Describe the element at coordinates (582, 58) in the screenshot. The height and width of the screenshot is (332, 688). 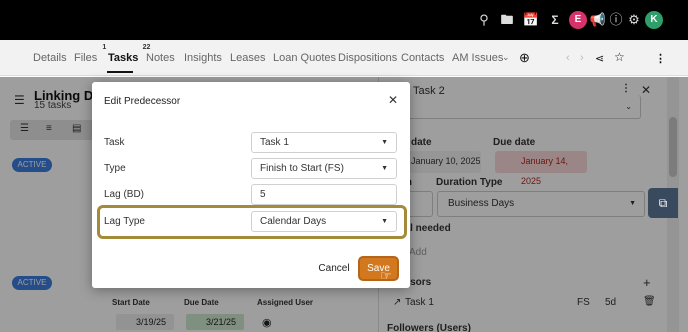
I see `chevron-right-icon: ›` at that location.